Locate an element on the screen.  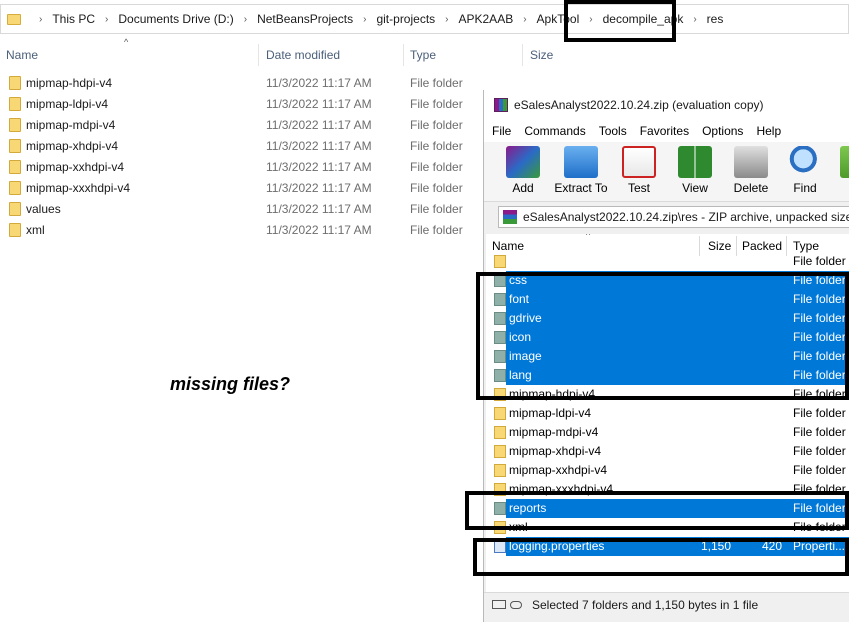
drive-icon is located at coordinates (499, 604).